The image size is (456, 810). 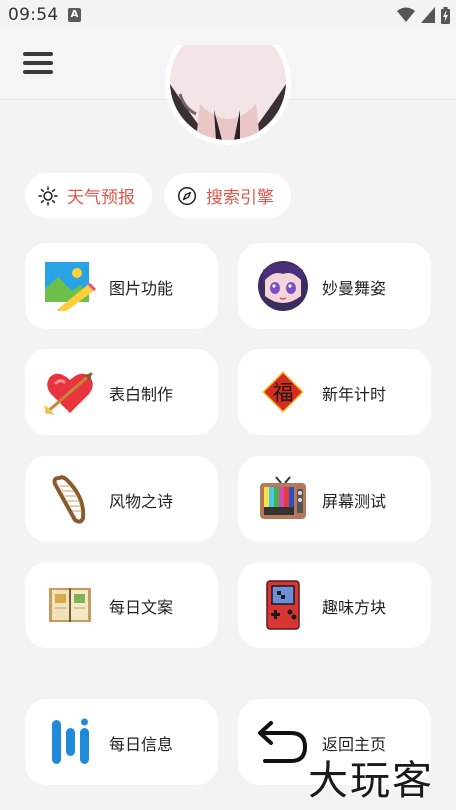 I want to click on card-new-year-countdown: 福 新年计时, so click(x=334, y=392).